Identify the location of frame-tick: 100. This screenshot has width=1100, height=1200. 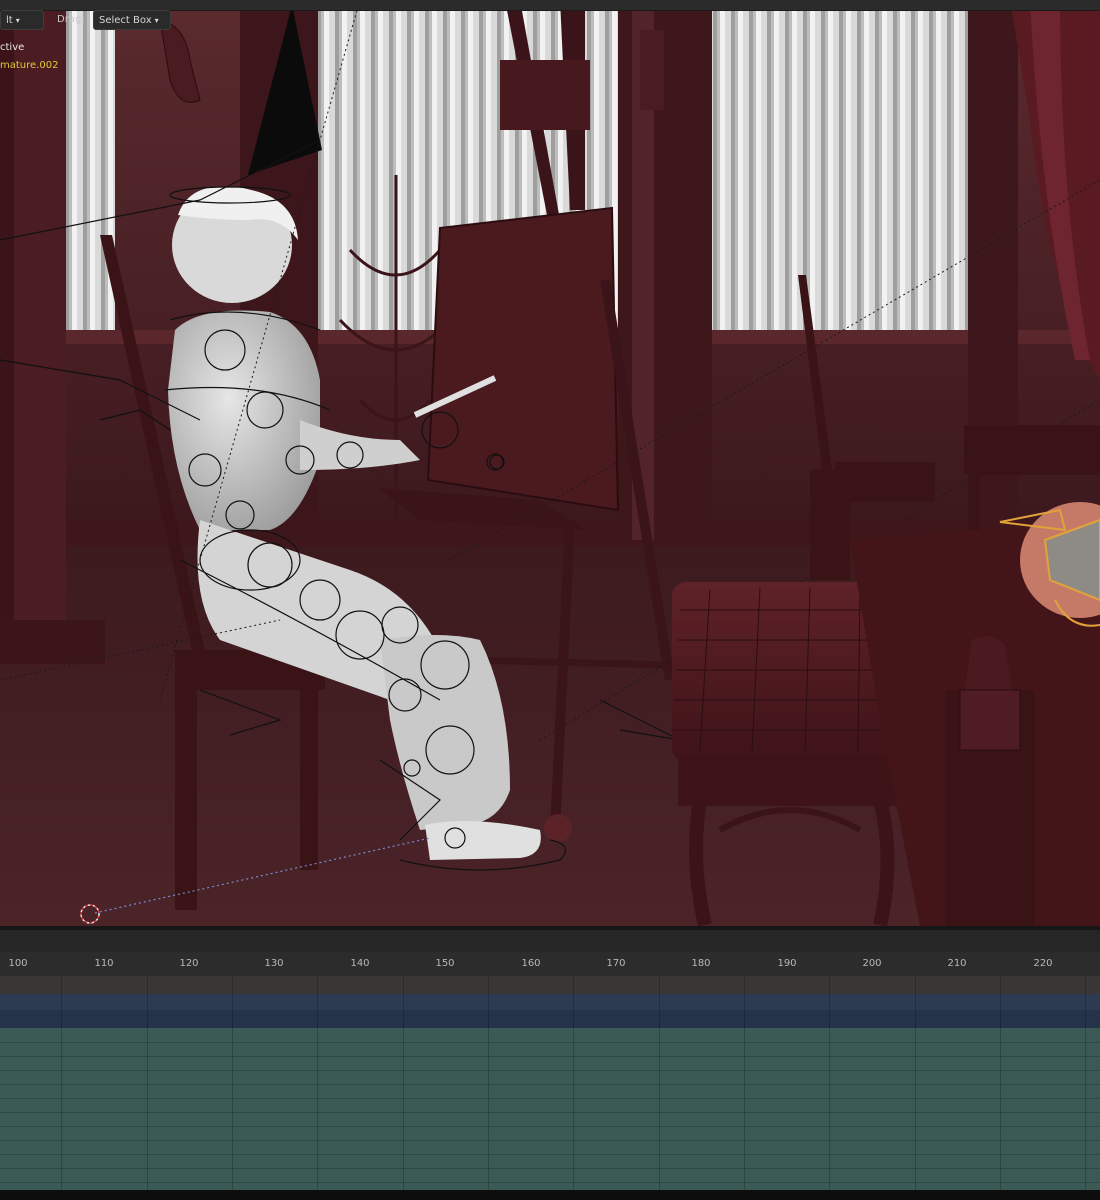
(18, 963).